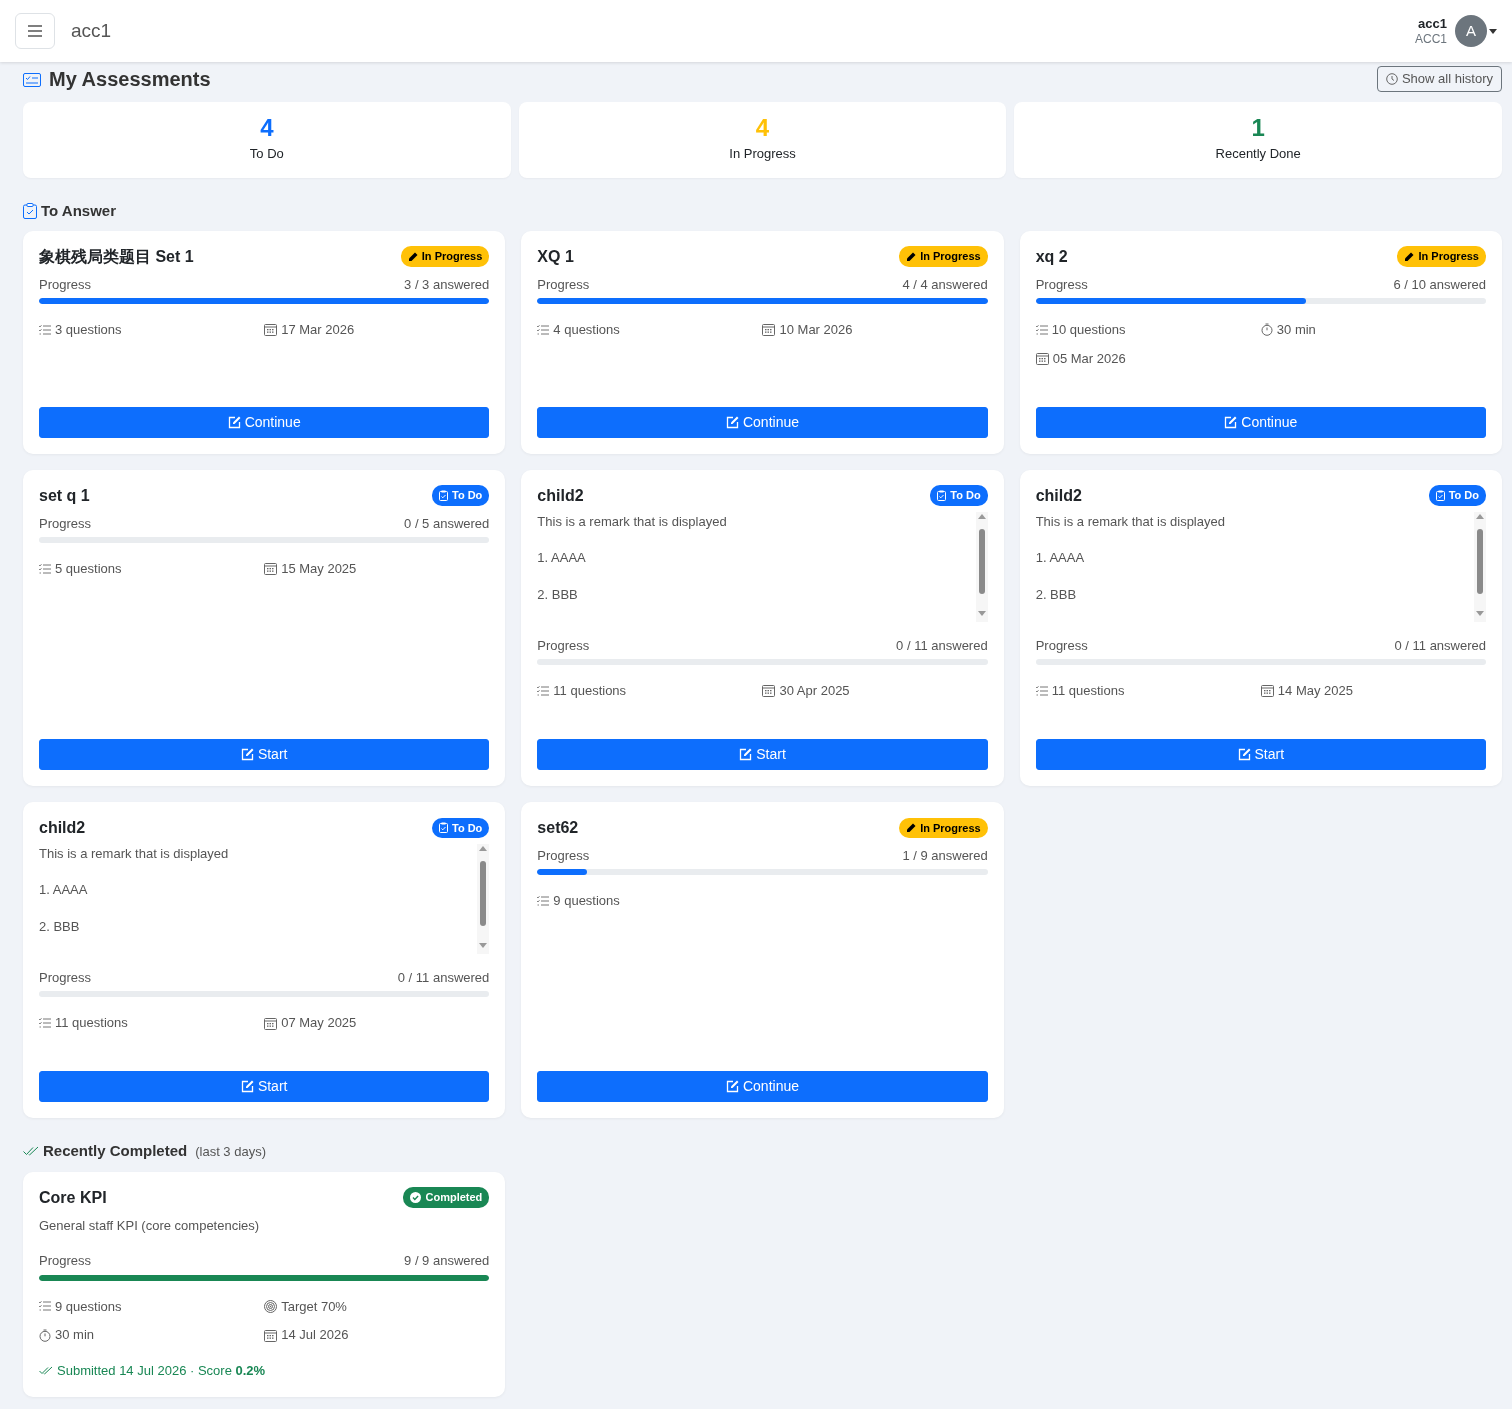 Image resolution: width=1512 pixels, height=1409 pixels. Describe the element at coordinates (314, 1306) in the screenshot. I see `meta-text: Target 70%` at that location.